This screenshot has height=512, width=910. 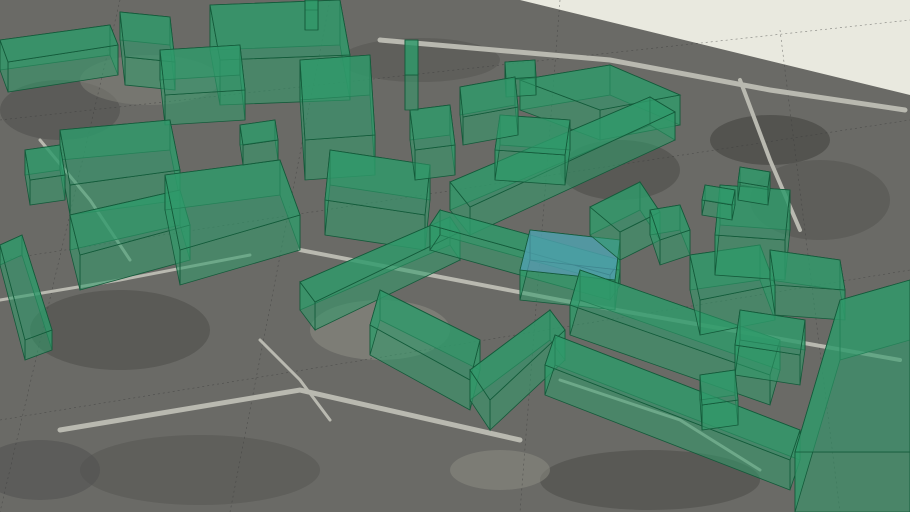 What do you see at coordinates (432, 142) in the screenshot?
I see `building-c-block` at bounding box center [432, 142].